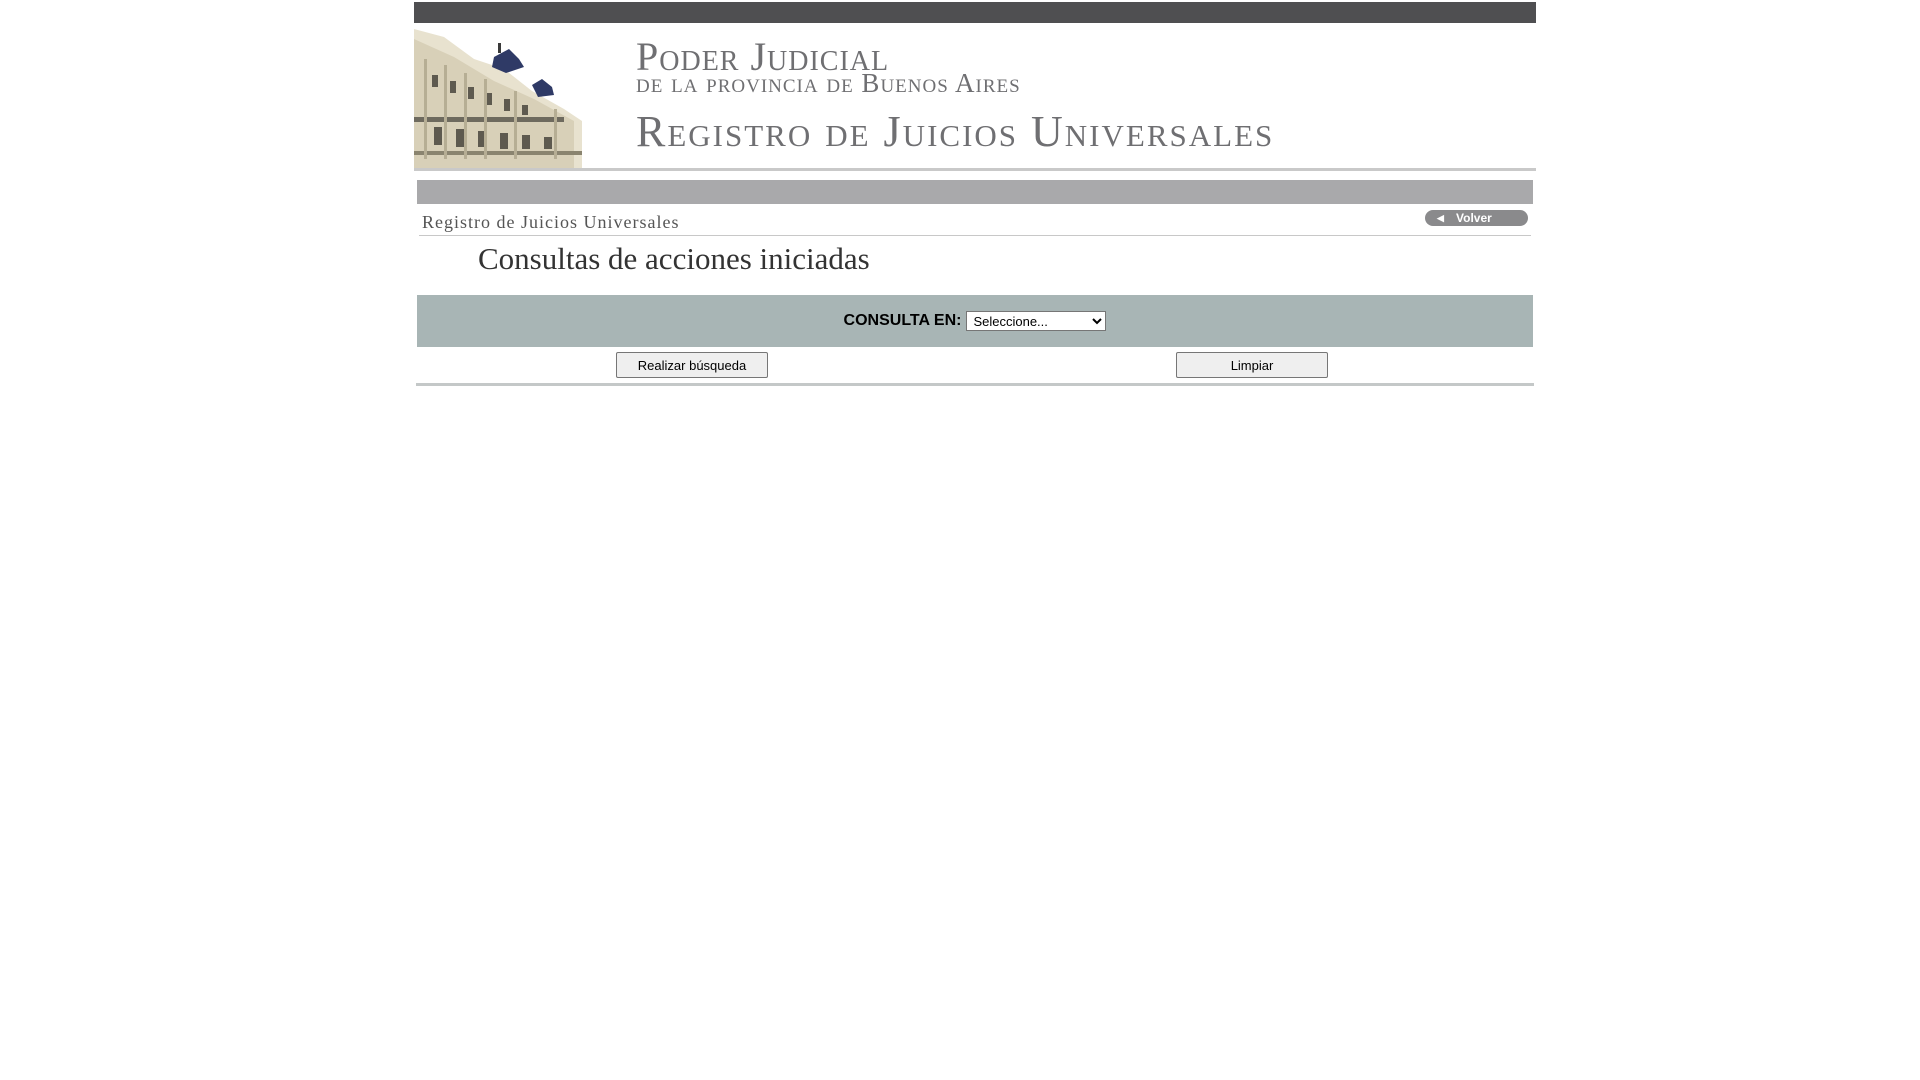 This screenshot has width=1920, height=1080. I want to click on back-button: ◀ Volver, so click(1476, 218).